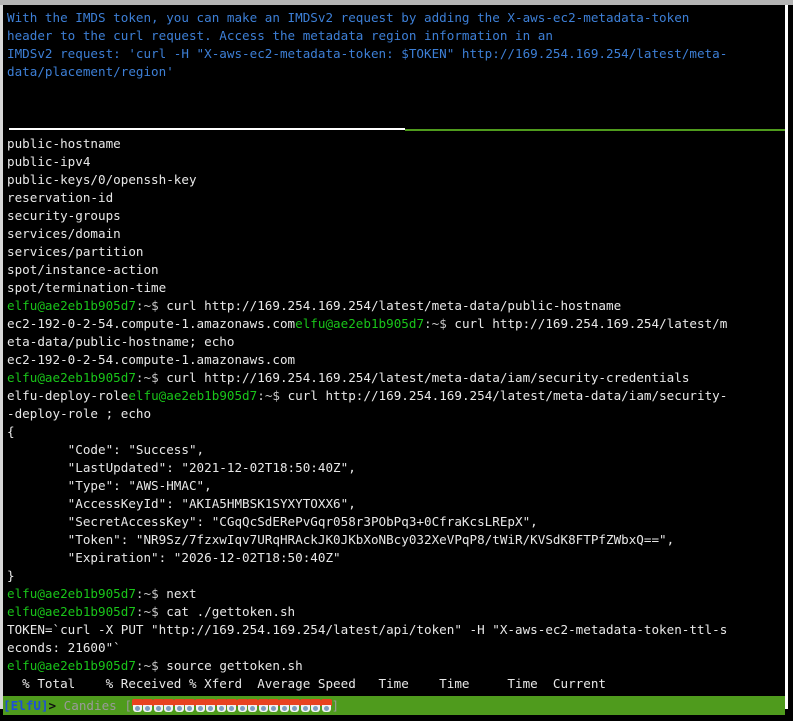 This screenshot has width=793, height=721. Describe the element at coordinates (587, 323) in the screenshot. I see `command-text: curl http://169.254.169.254/latest/m` at that location.